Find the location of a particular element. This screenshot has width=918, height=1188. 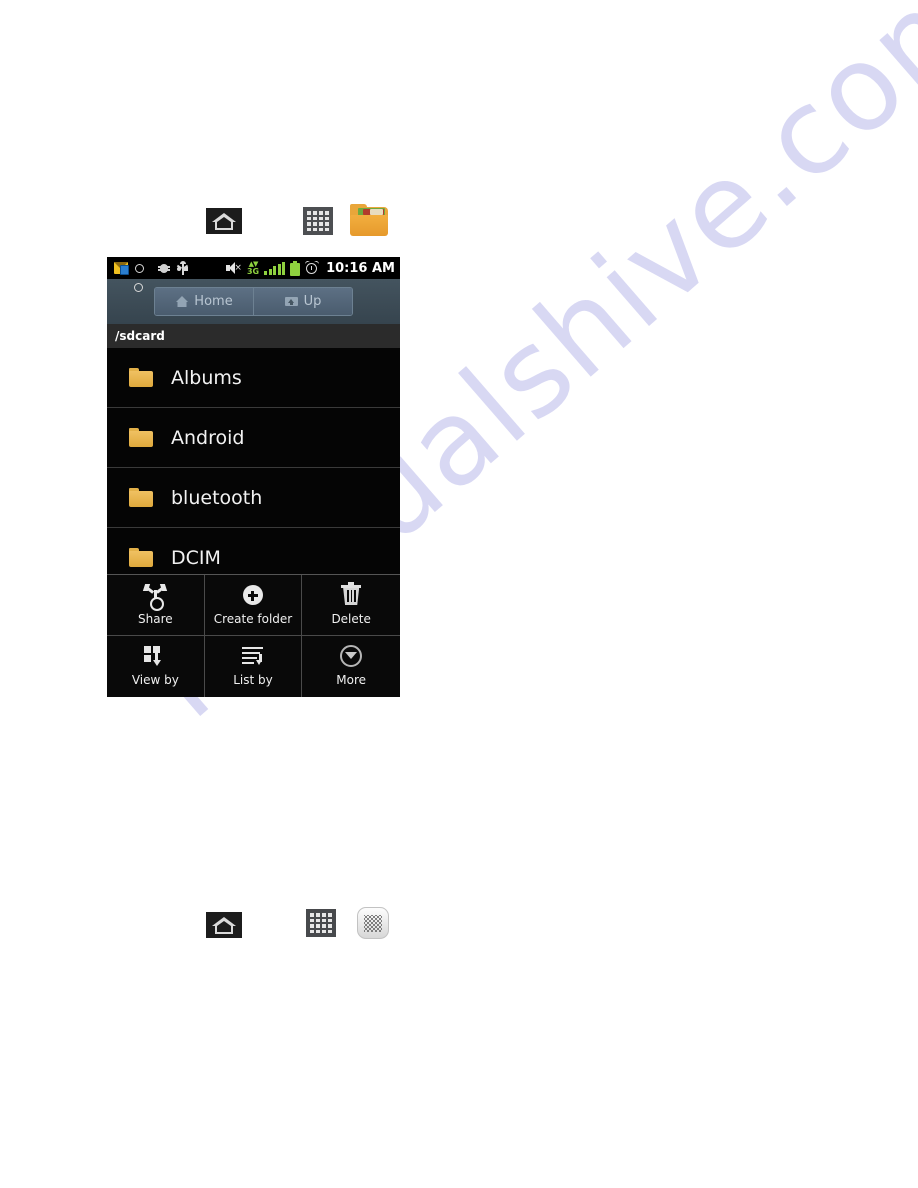

menu-item-view-by: View by is located at coordinates (156, 666).